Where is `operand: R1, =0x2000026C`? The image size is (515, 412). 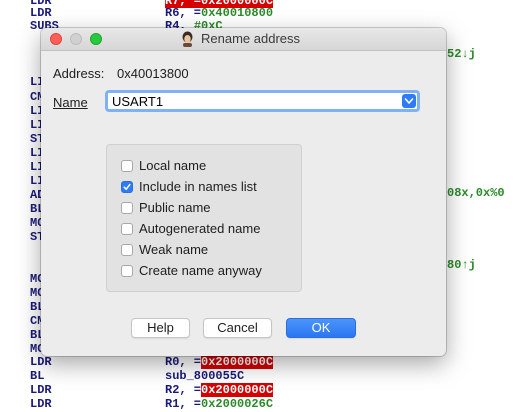
operand: R1, =0x2000026C is located at coordinates (219, 404).